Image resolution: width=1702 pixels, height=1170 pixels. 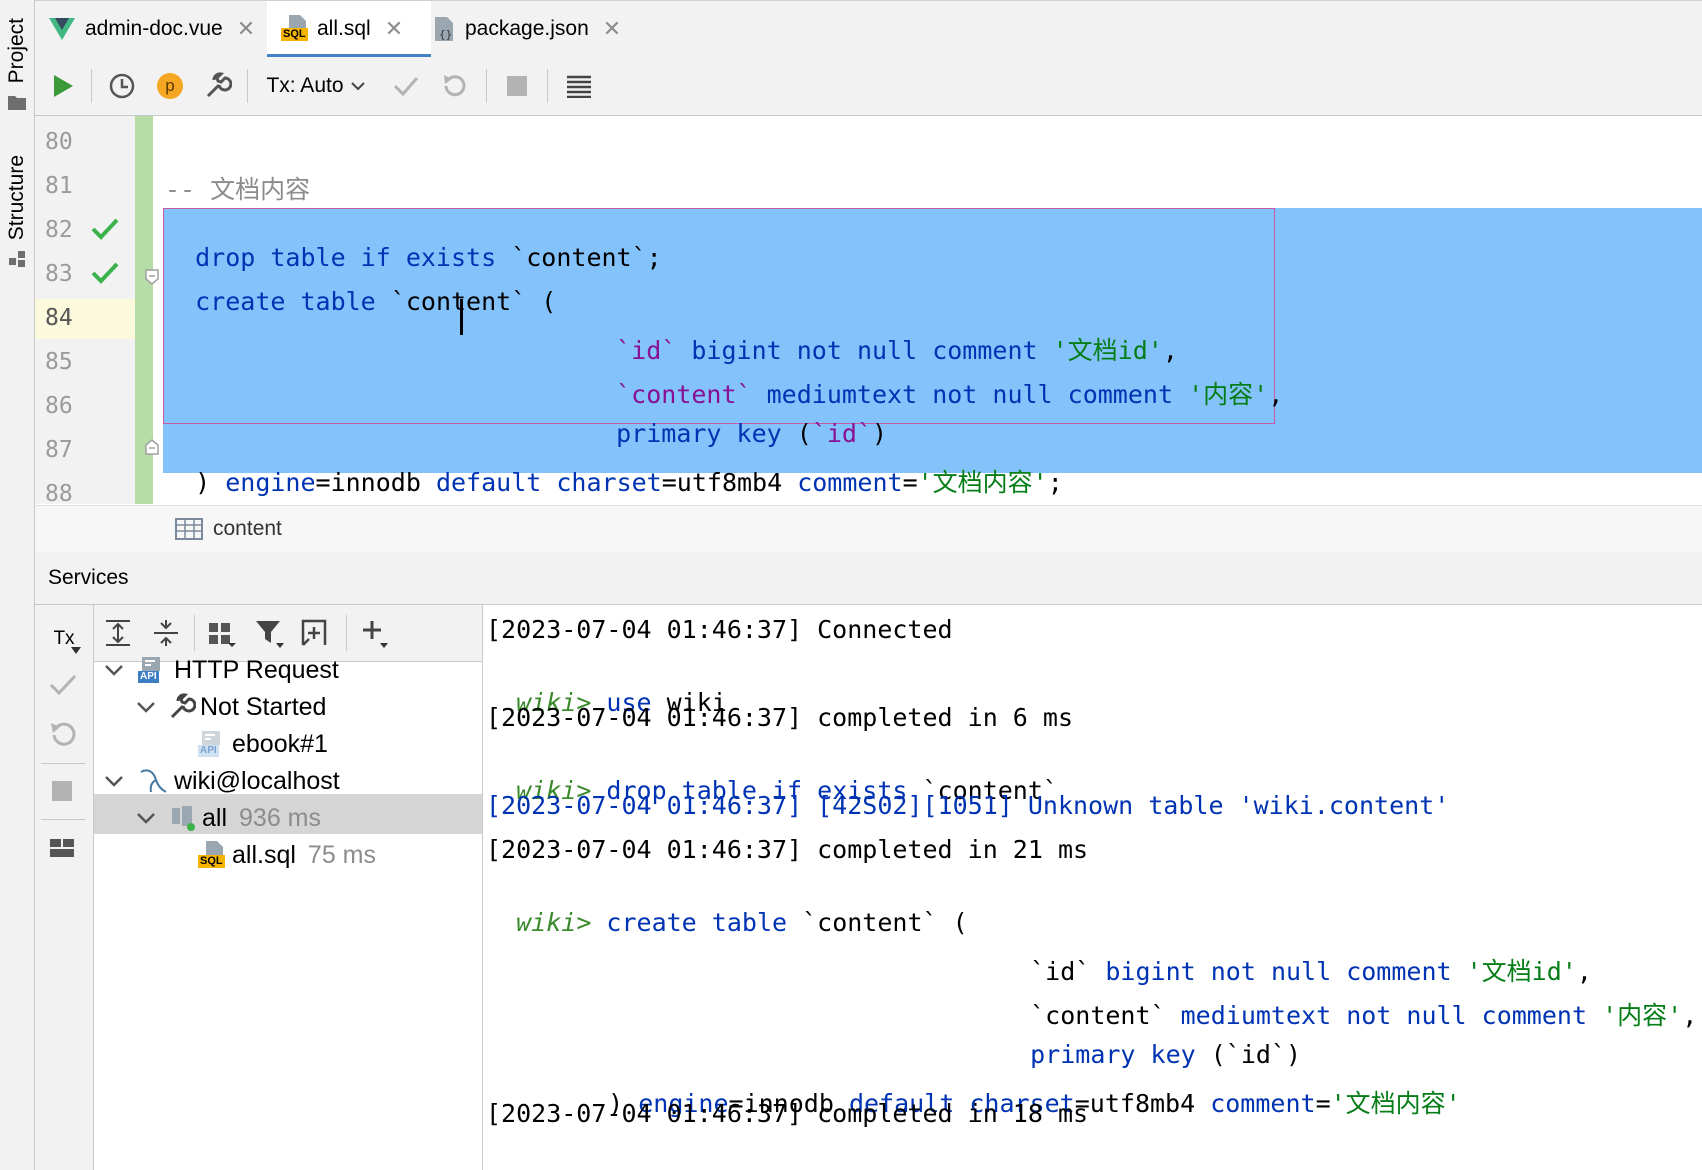 I want to click on tree-node-http-request: API HTTP Request, so click(x=221, y=670).